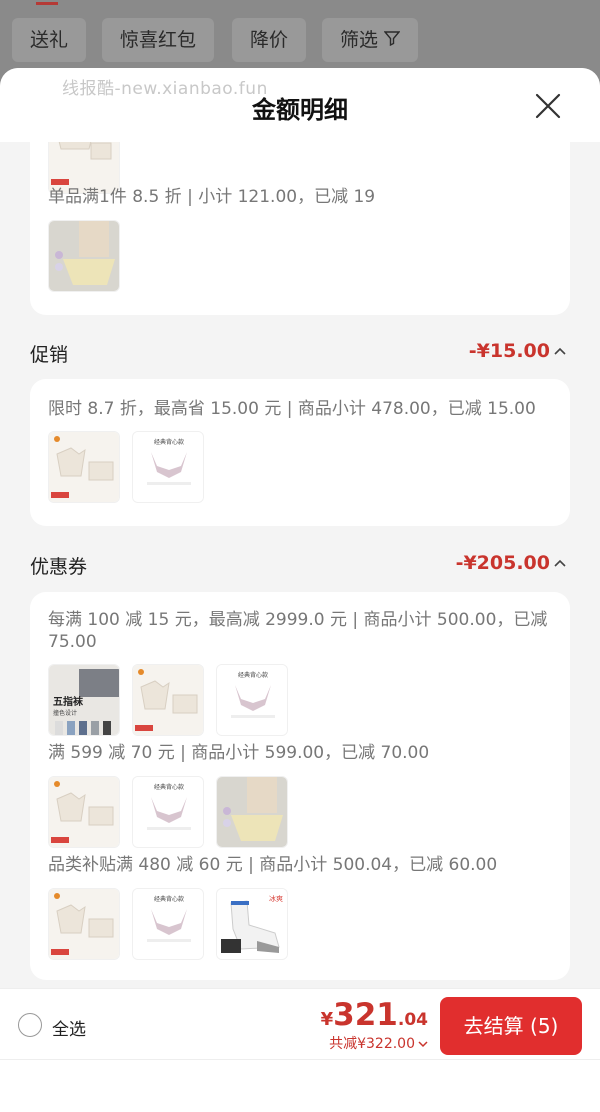 Image resolution: width=600 pixels, height=1112 pixels. Describe the element at coordinates (49, 355) in the screenshot. I see `section-title-promotion: 促销` at that location.